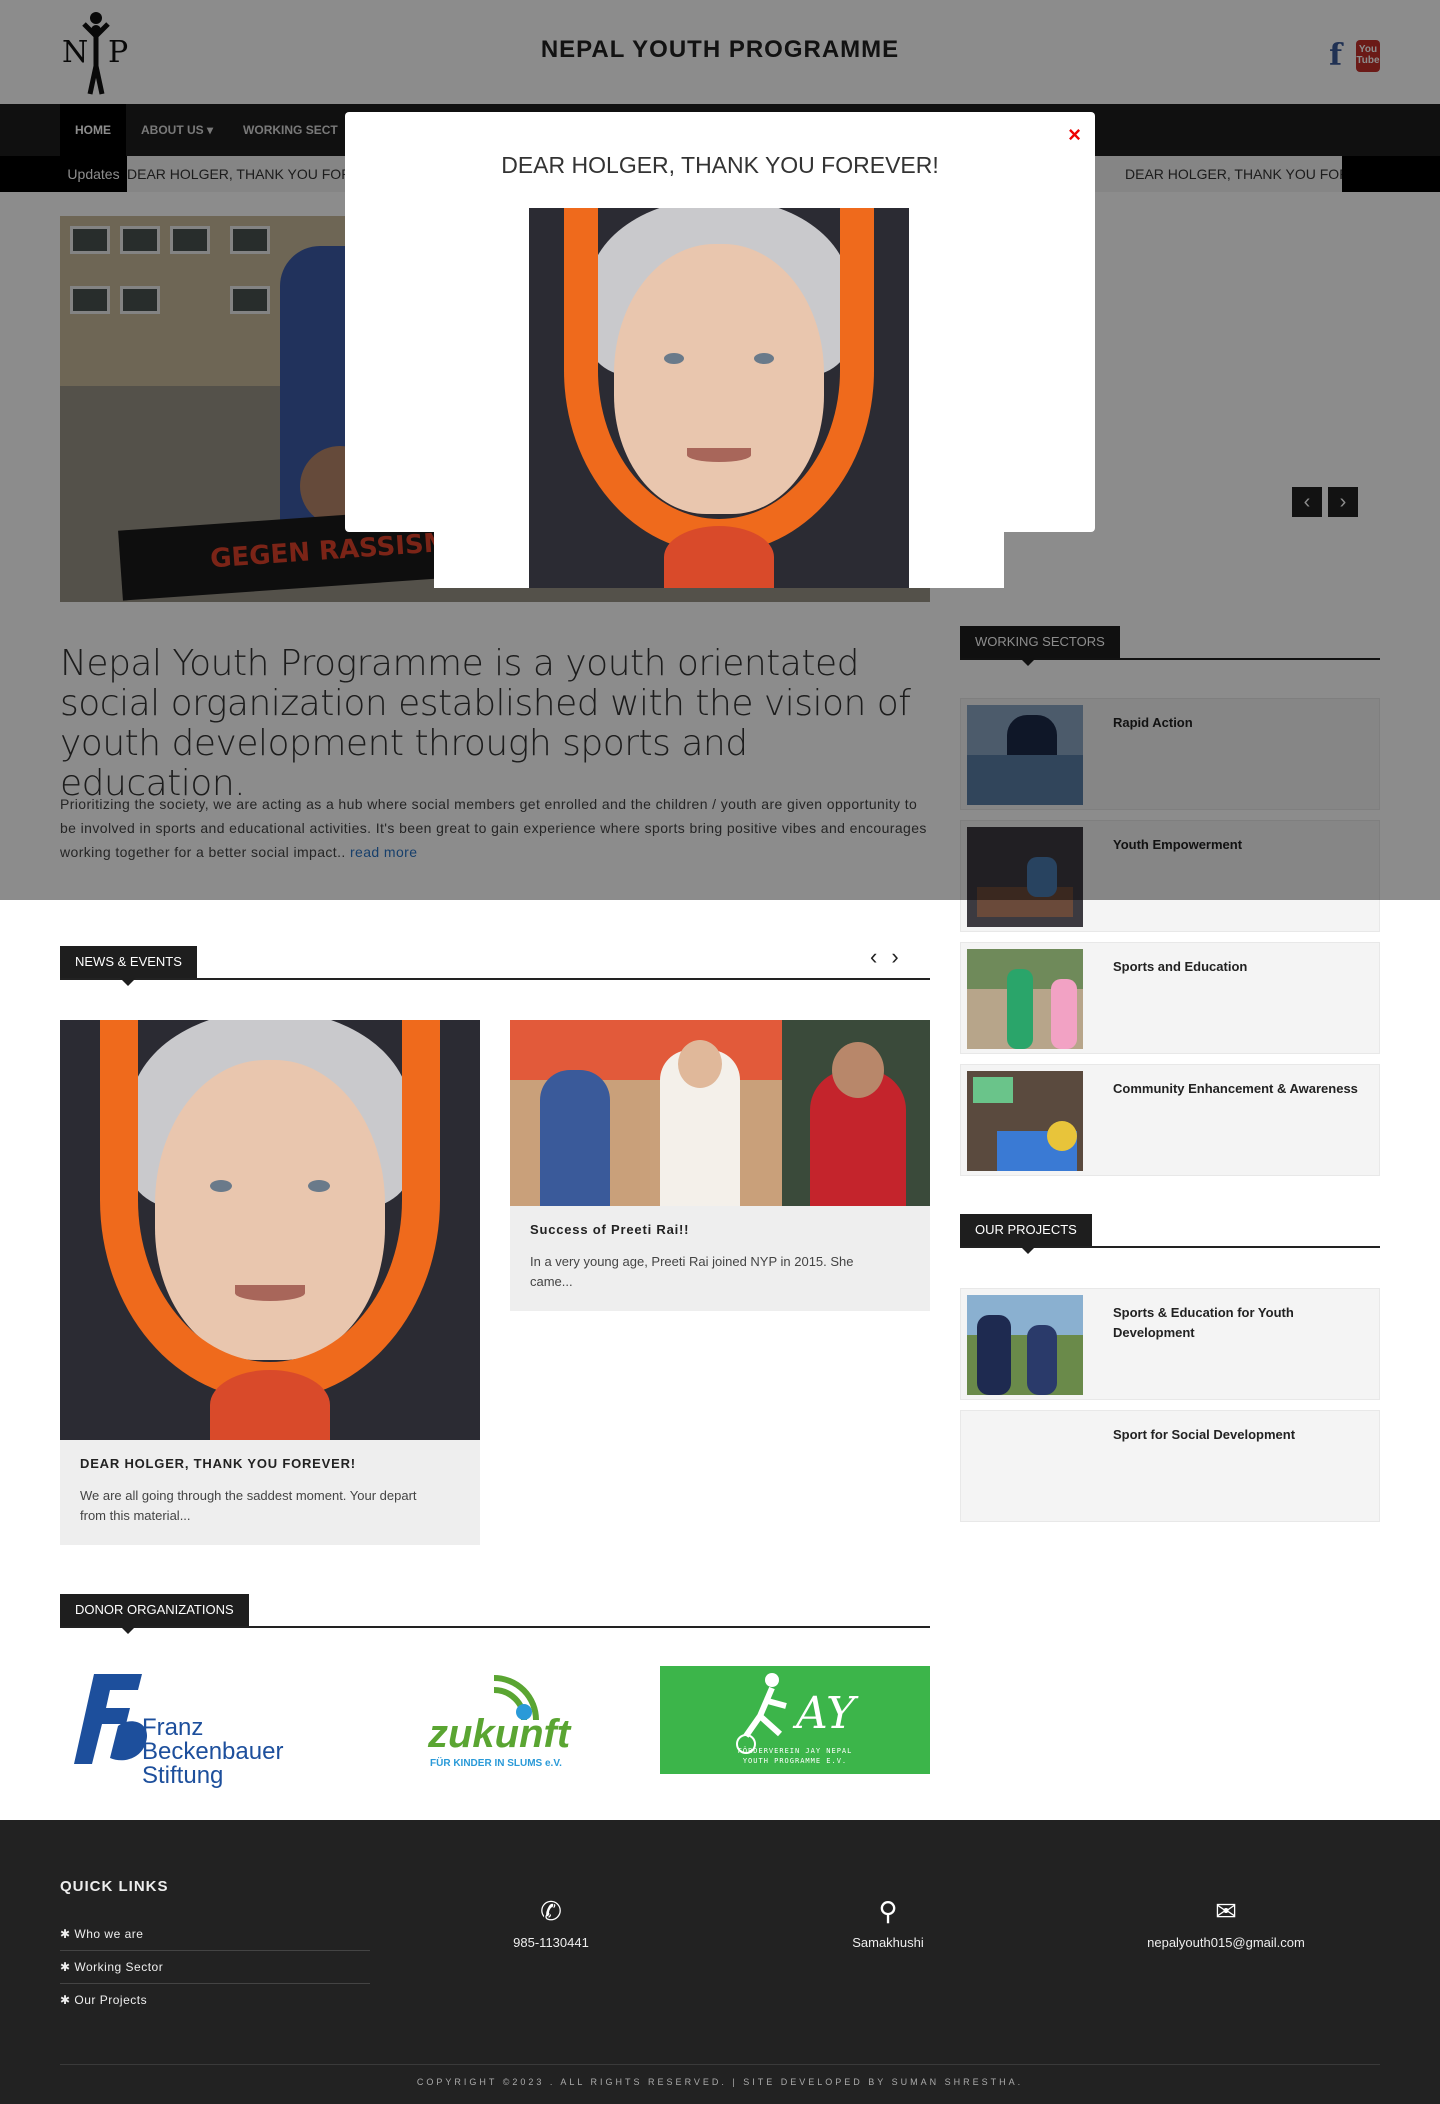 The image size is (1440, 2104). I want to click on location-icon: ⚲, so click(888, 1911).